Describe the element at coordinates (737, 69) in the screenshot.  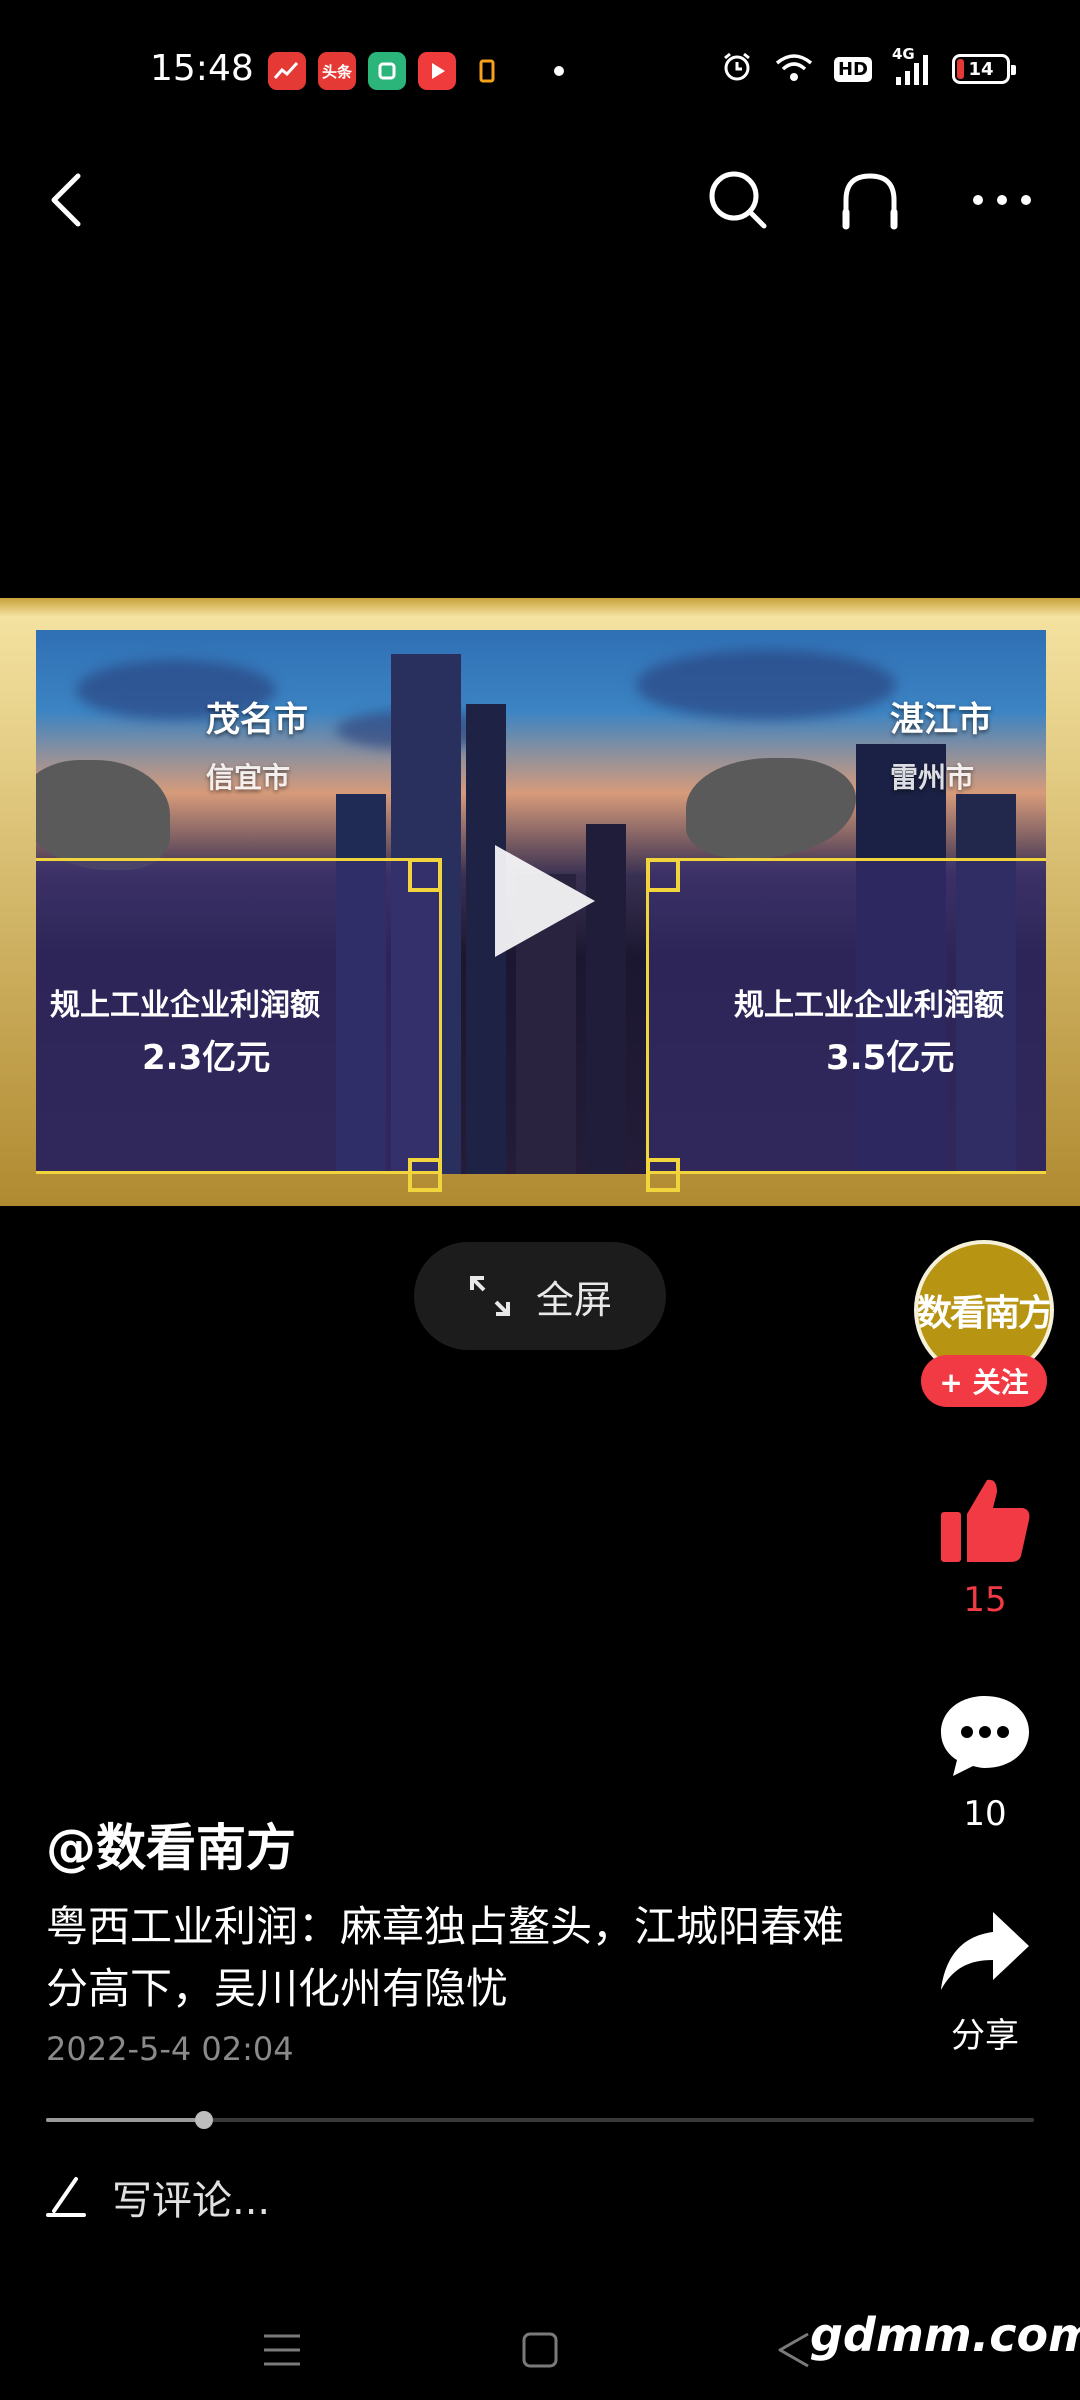
I see `alarm-icon` at that location.